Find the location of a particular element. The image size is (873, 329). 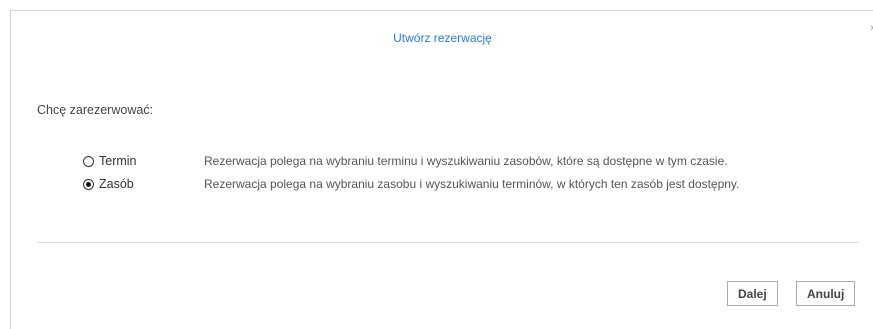

divider is located at coordinates (448, 242).